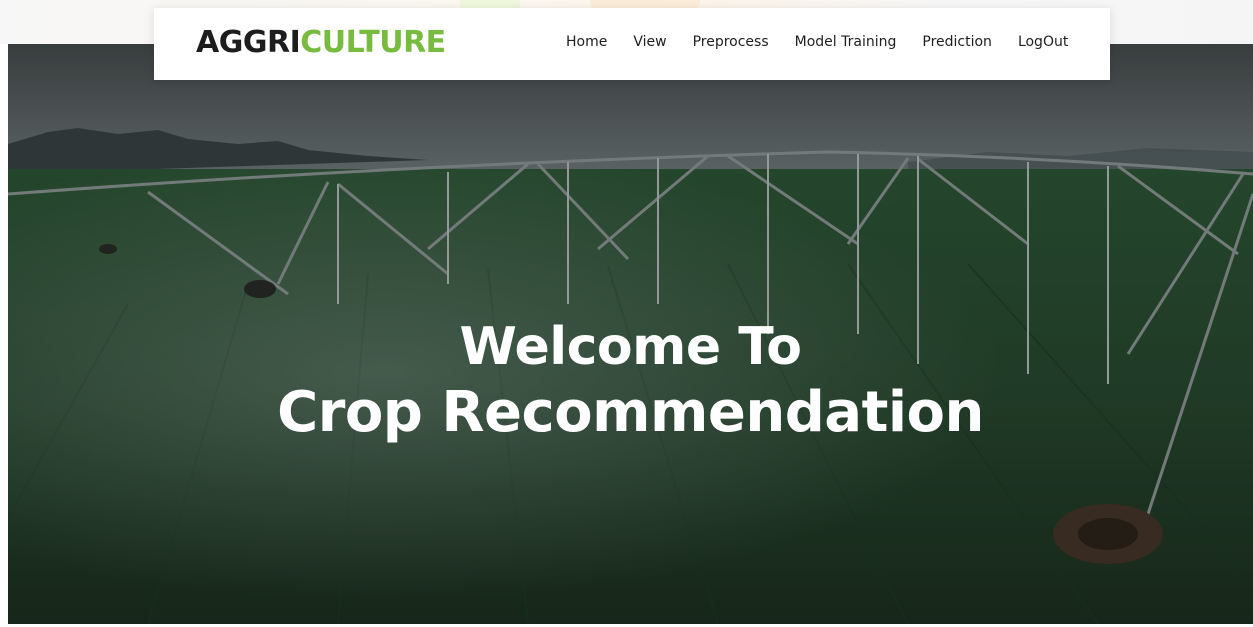  I want to click on nav-link-home: Home, so click(586, 42).